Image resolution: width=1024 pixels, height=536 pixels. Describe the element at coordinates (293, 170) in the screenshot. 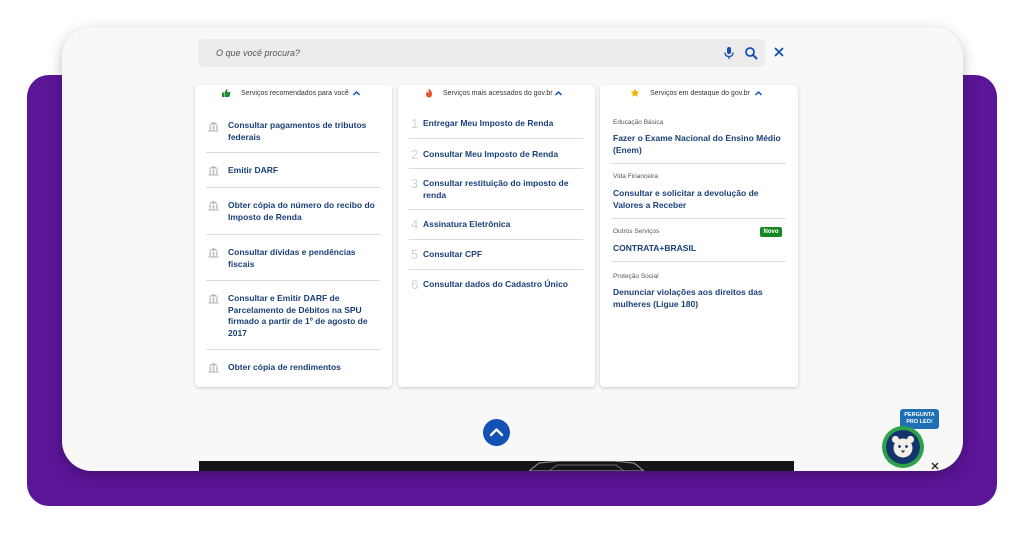

I see `recommended-item: Emitir DARF` at that location.